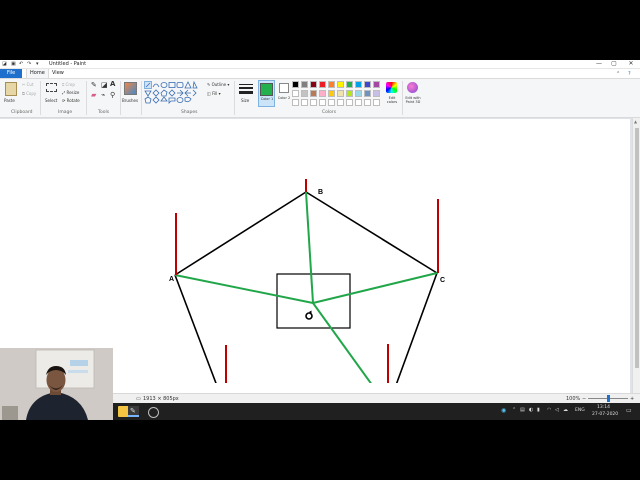 This screenshot has height=480, width=640. Describe the element at coordinates (21, 64) in the screenshot. I see `undo-icon: ↶` at that location.